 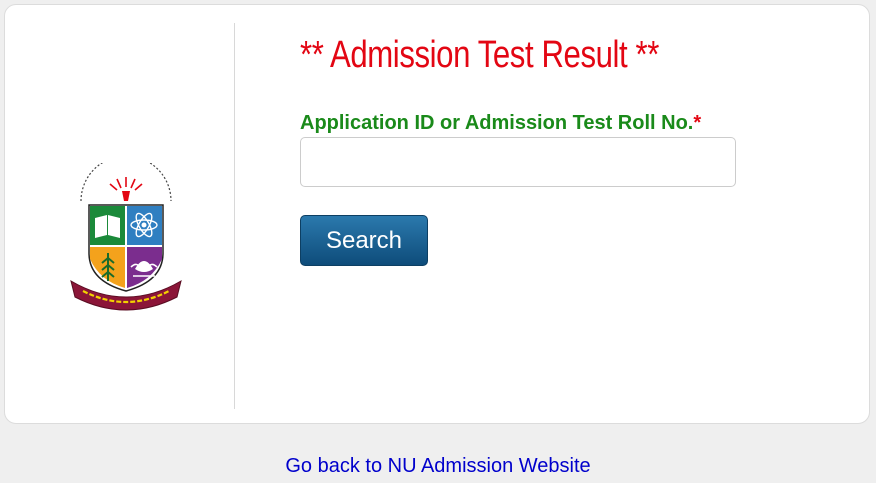 What do you see at coordinates (364, 240) in the screenshot?
I see `search-button: Search` at bounding box center [364, 240].